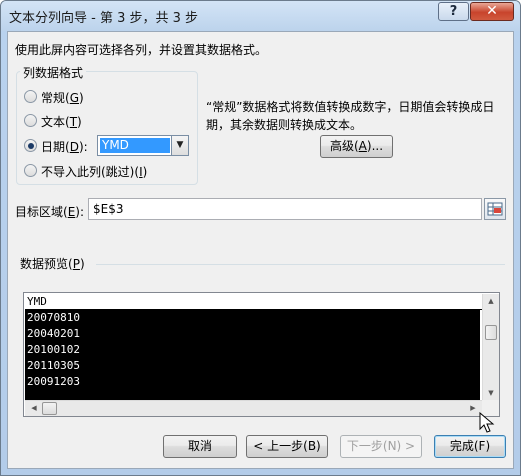 The image size is (521, 476). I want to click on title-bar: 文本分列向导 - 第 3 步，共 3 步 ? ✕, so click(260, 16).